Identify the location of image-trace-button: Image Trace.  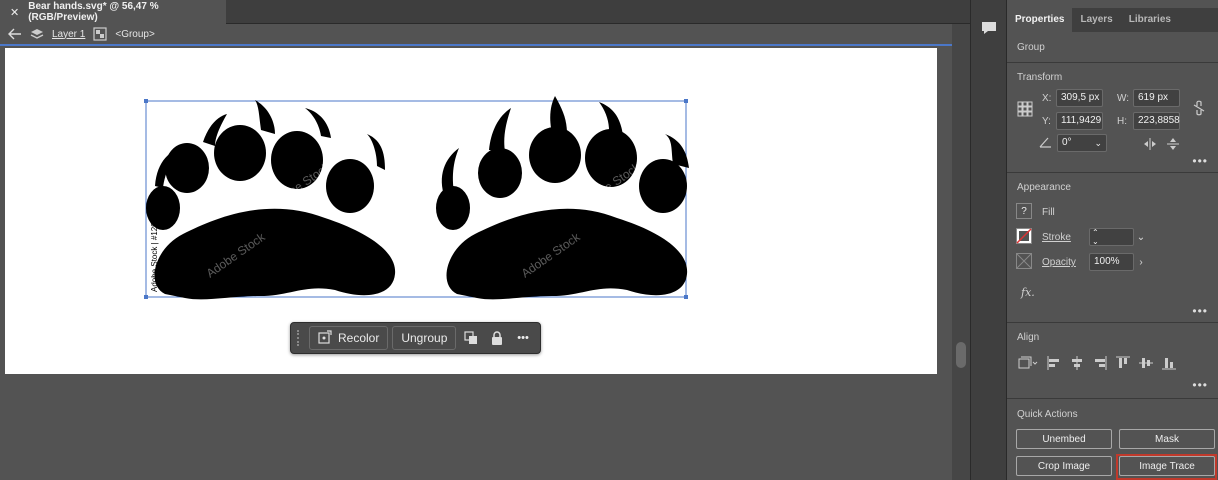
(1167, 466).